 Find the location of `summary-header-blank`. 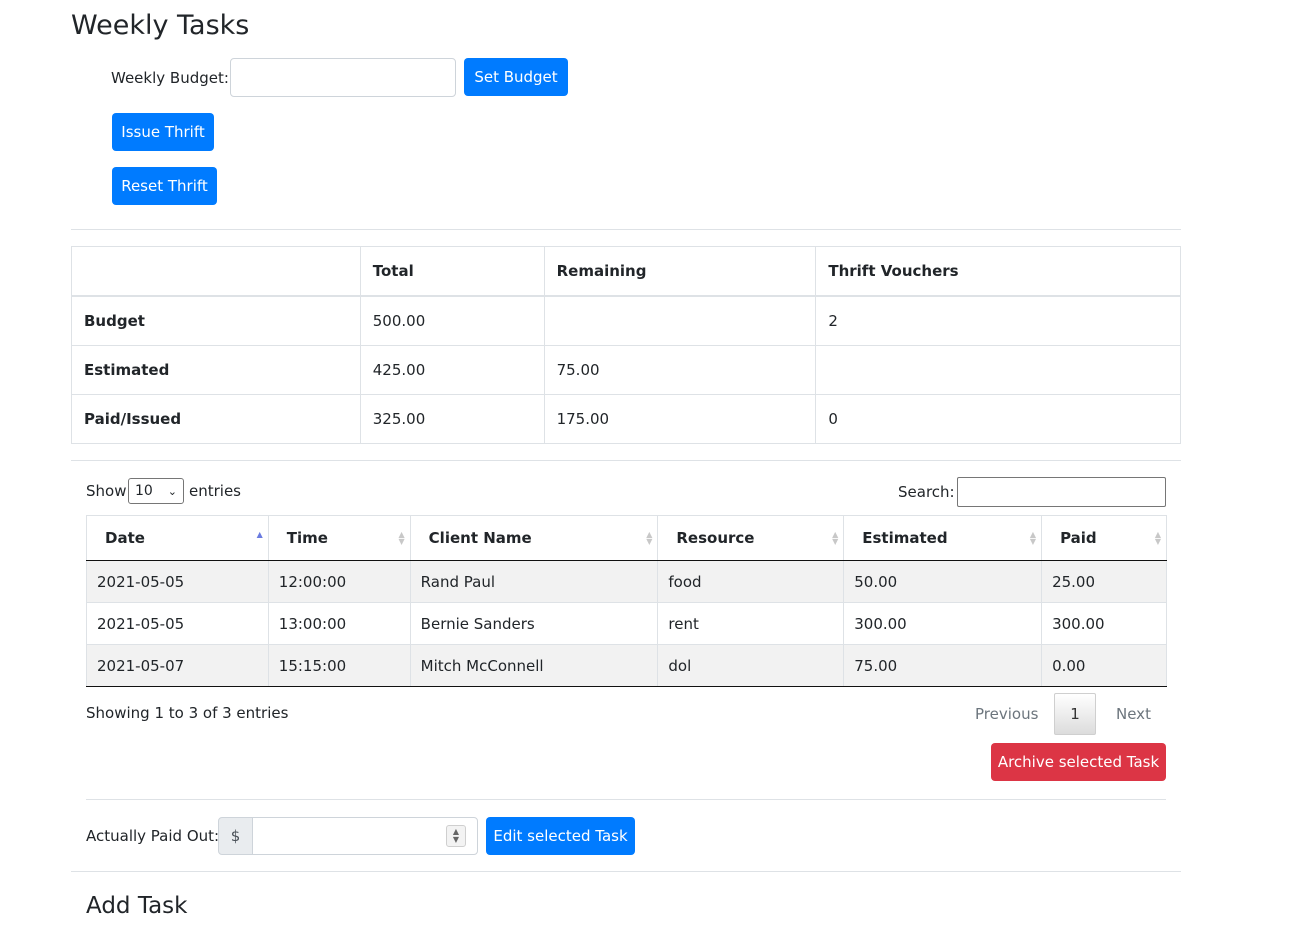

summary-header-blank is located at coordinates (216, 271).